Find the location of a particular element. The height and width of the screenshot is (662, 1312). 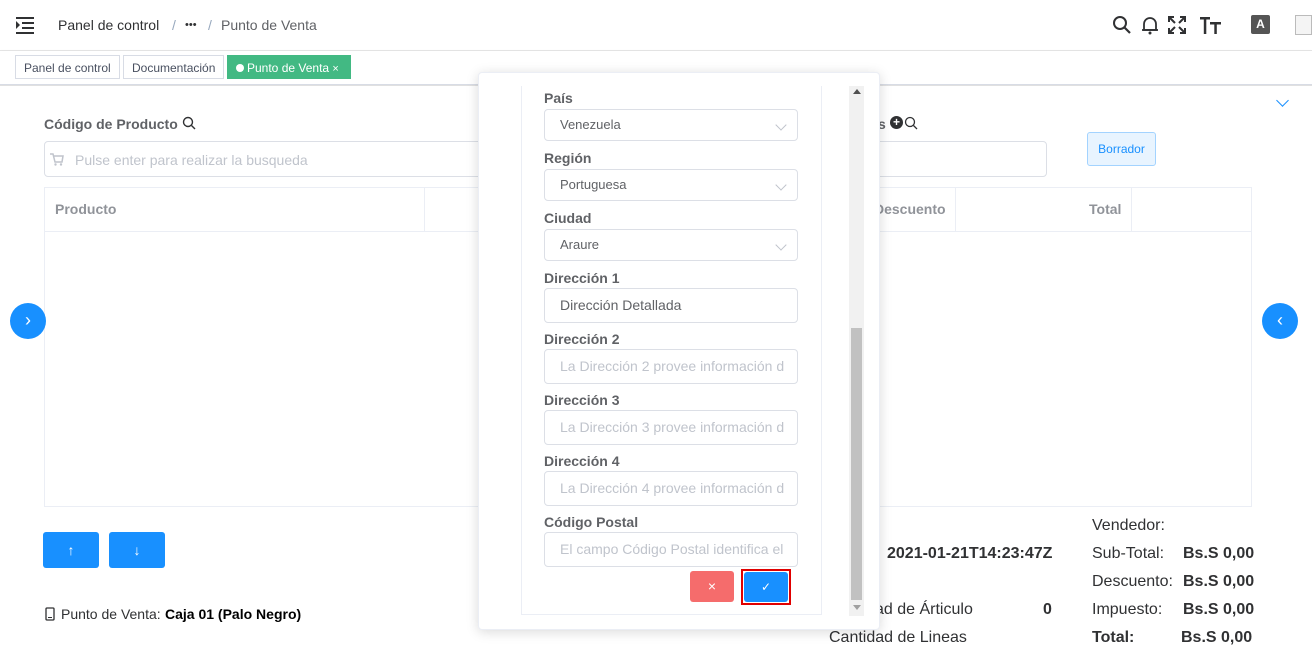

confirm-button: ✓ is located at coordinates (766, 587).